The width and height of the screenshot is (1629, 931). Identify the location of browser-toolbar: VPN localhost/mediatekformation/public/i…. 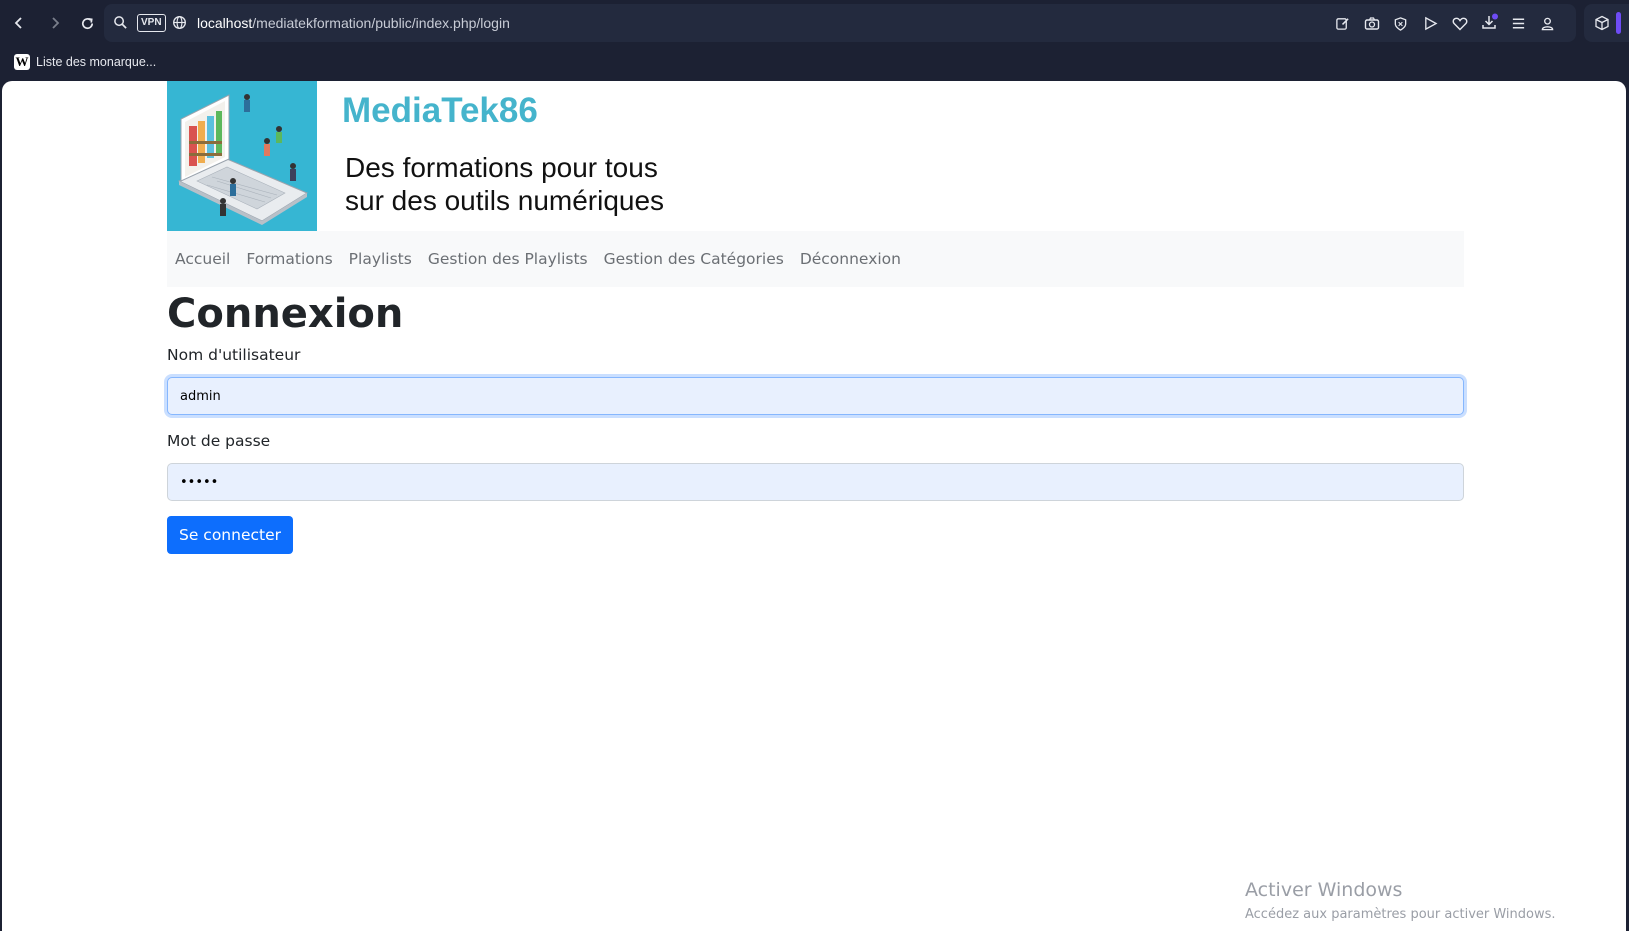
(814, 23).